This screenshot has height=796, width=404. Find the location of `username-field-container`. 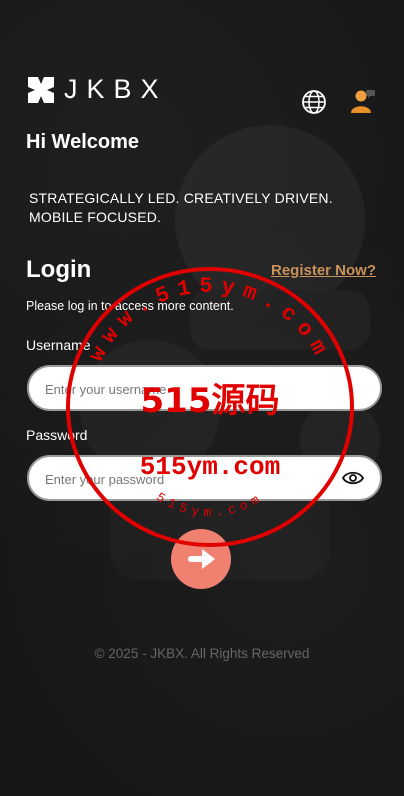

username-field-container is located at coordinates (204, 388).